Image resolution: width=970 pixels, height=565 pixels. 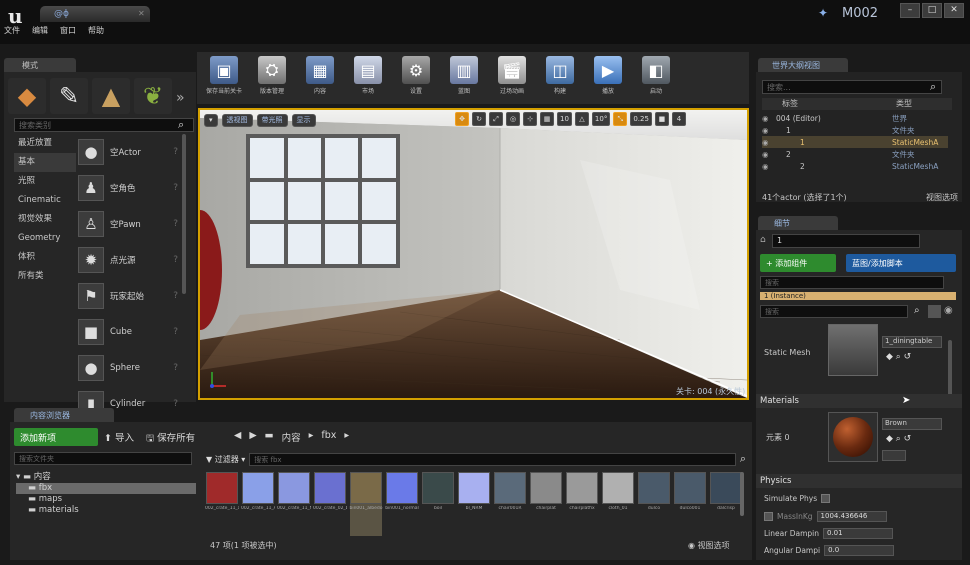 What do you see at coordinates (153, 96) in the screenshot?
I see `foliage-mode-icon: ❦` at bounding box center [153, 96].